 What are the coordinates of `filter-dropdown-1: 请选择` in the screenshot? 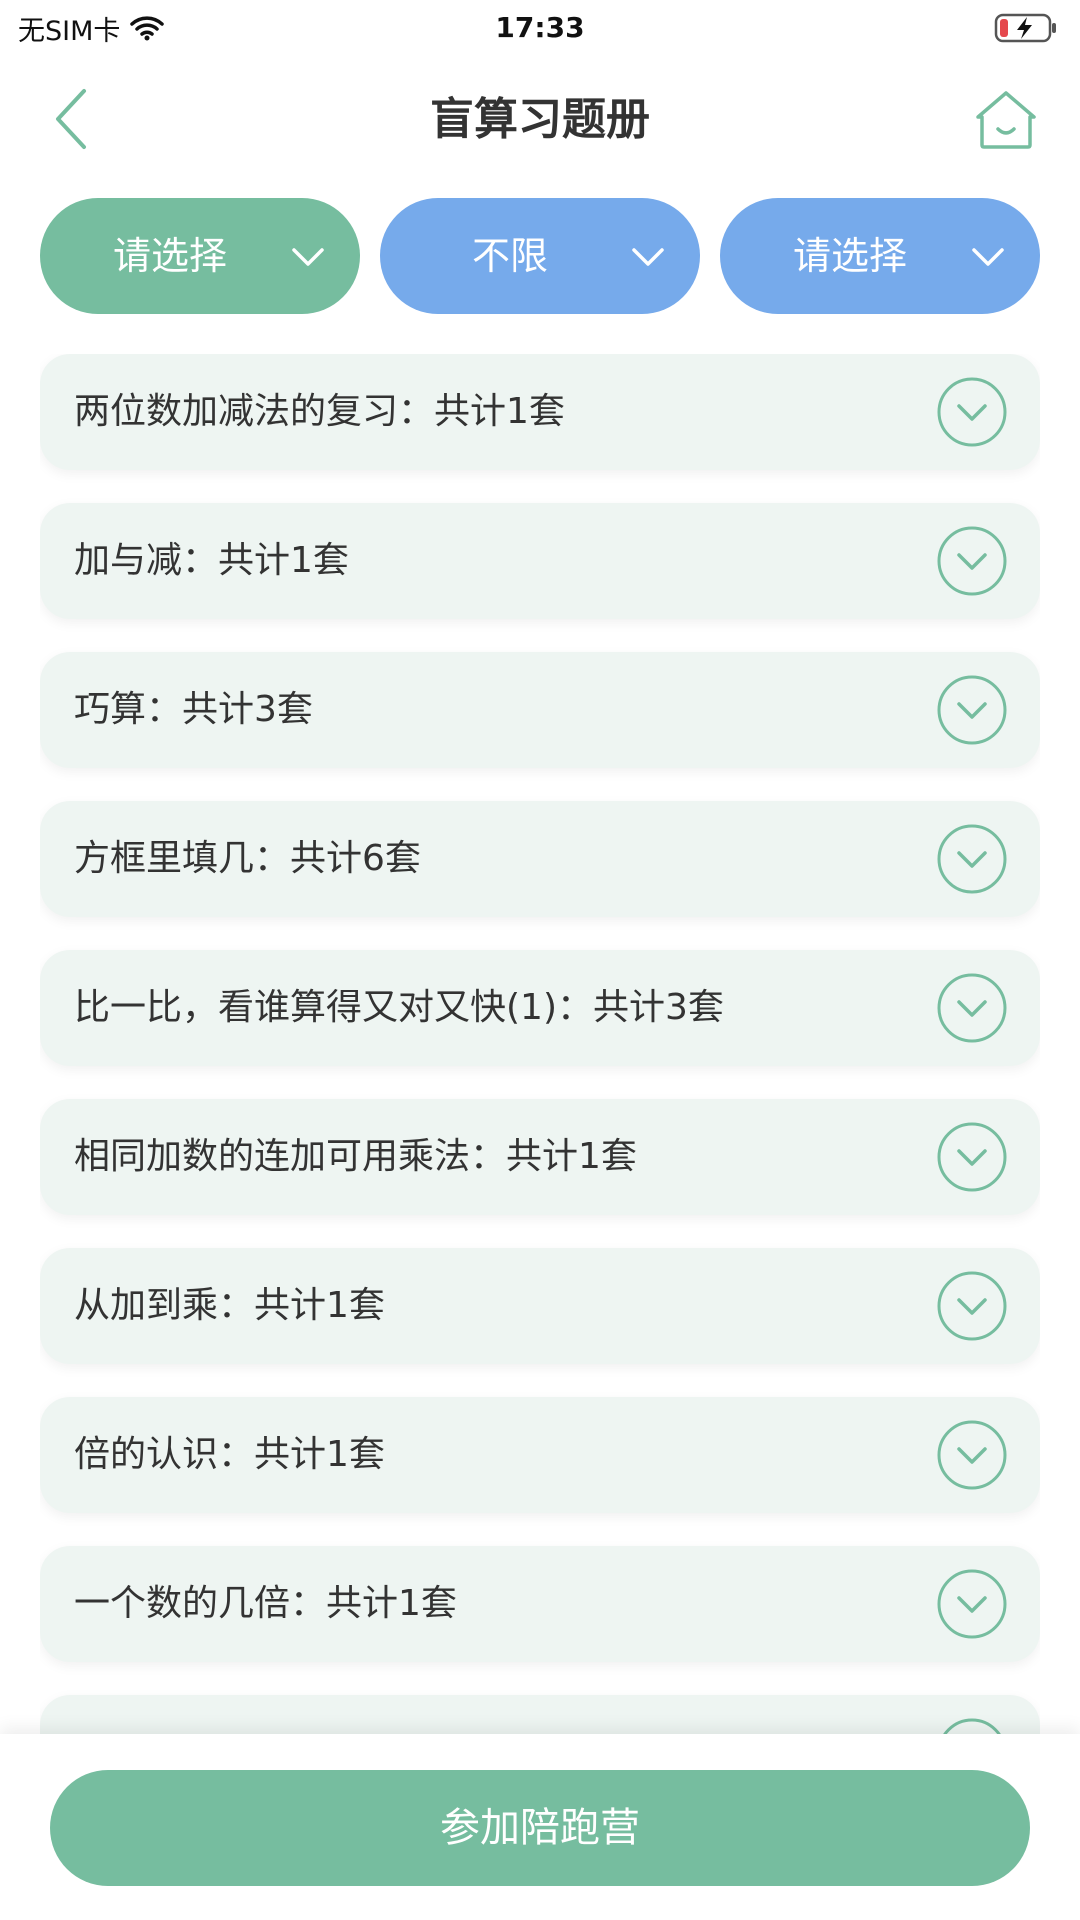 It's located at (200, 256).